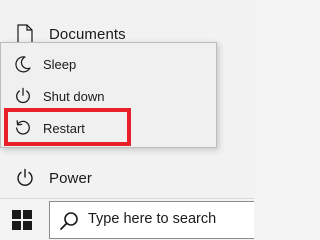 This screenshot has height=240, width=320. What do you see at coordinates (64, 128) in the screenshot?
I see `restart-label: Restart` at bounding box center [64, 128].